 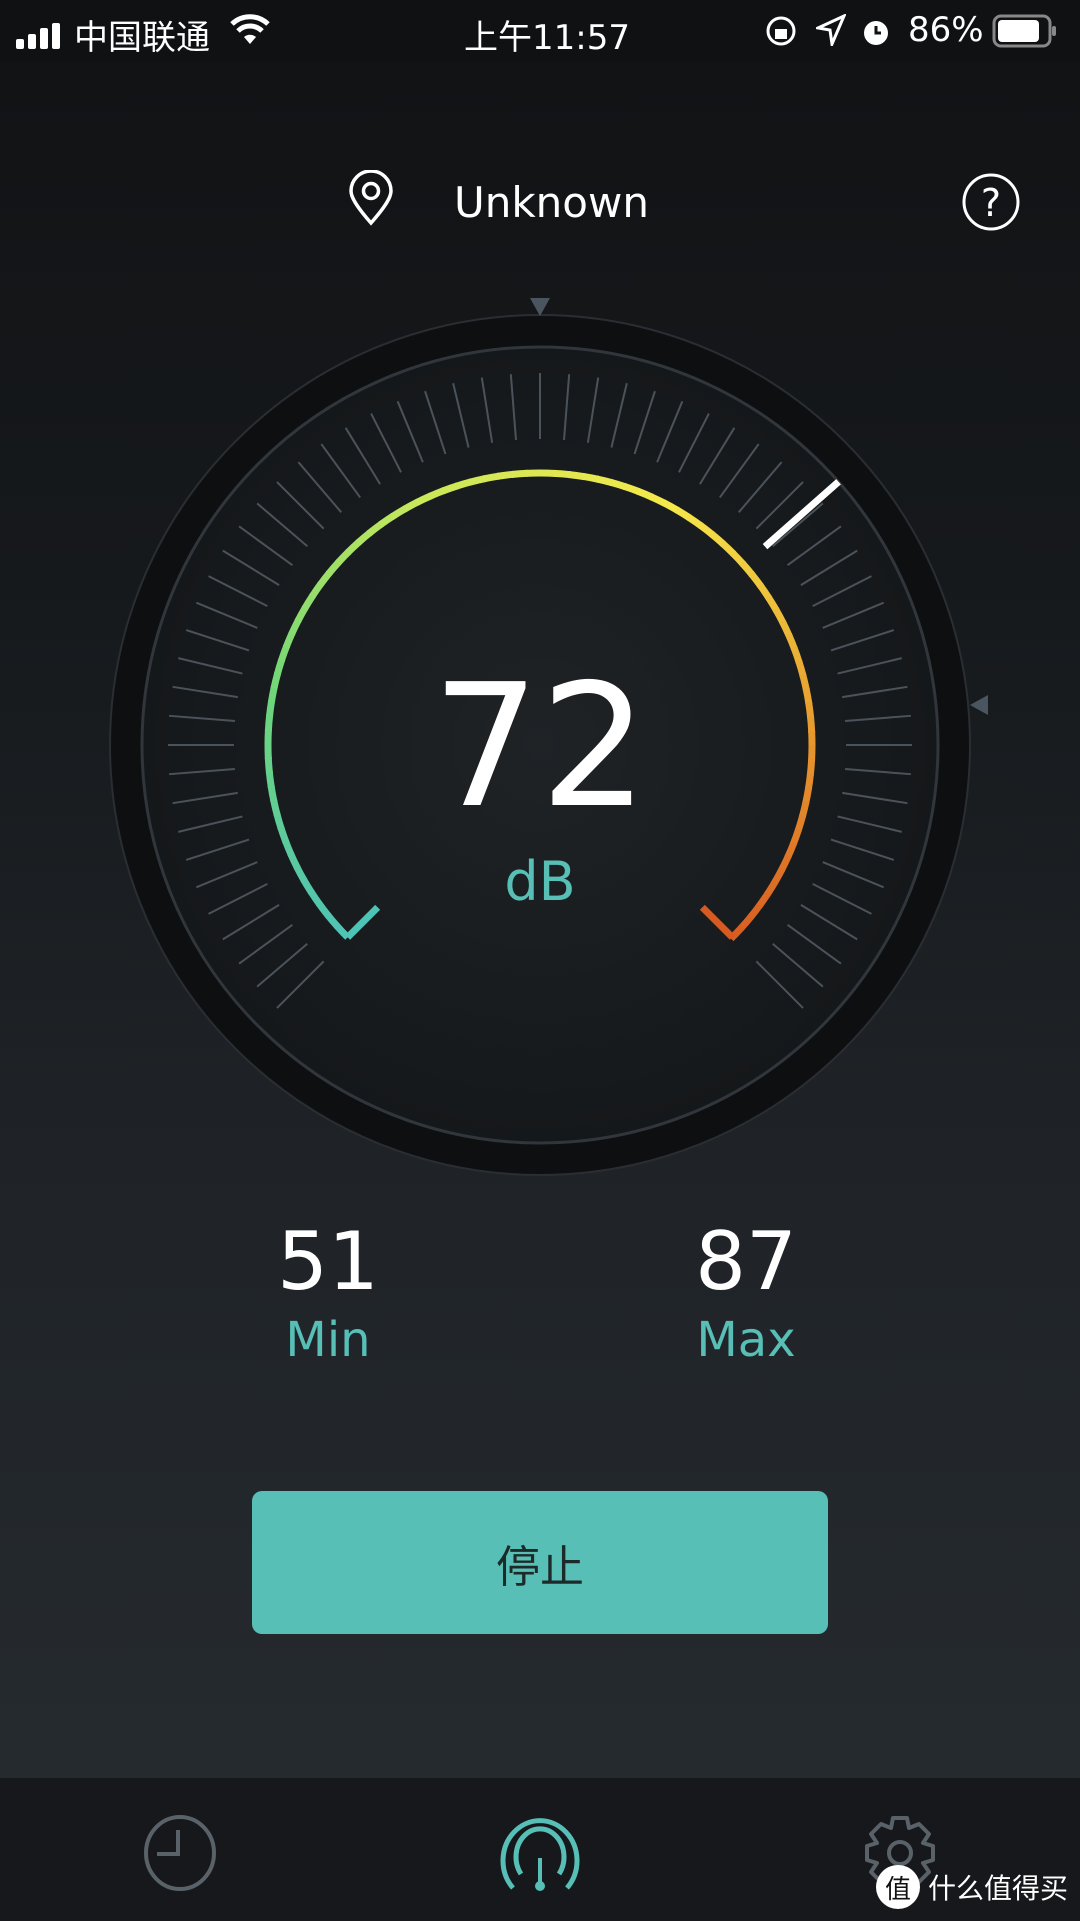 I want to click on max-value: 87, so click(x=746, y=1261).